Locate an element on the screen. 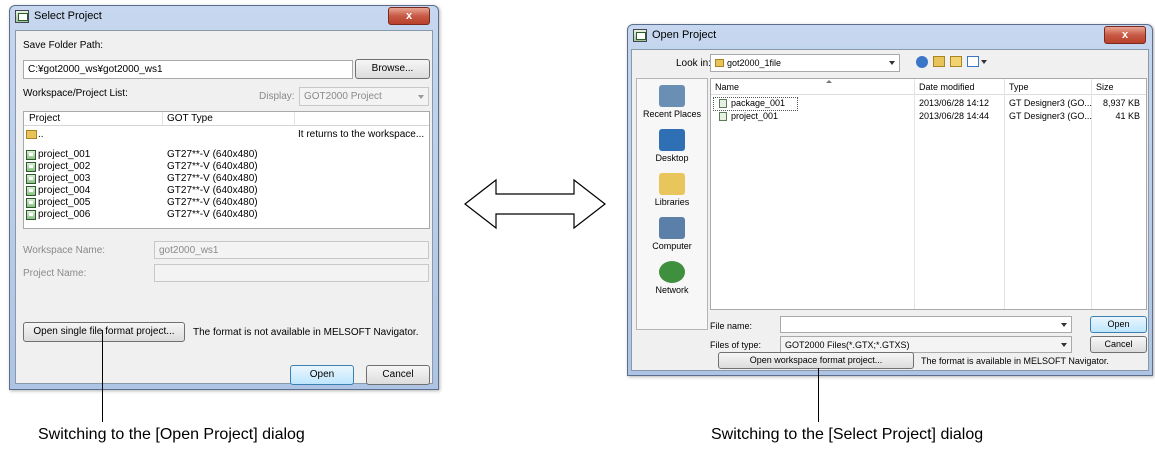 The height and width of the screenshot is (450, 1155). sort-up-icon is located at coordinates (829, 81).